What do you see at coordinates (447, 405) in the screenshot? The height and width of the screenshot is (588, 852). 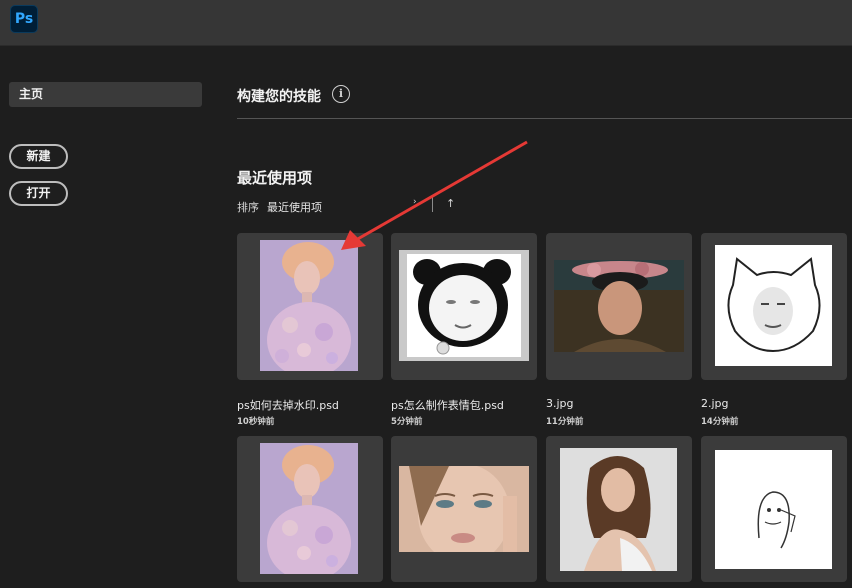 I see `file-name: ps怎么制作表情包.psd` at bounding box center [447, 405].